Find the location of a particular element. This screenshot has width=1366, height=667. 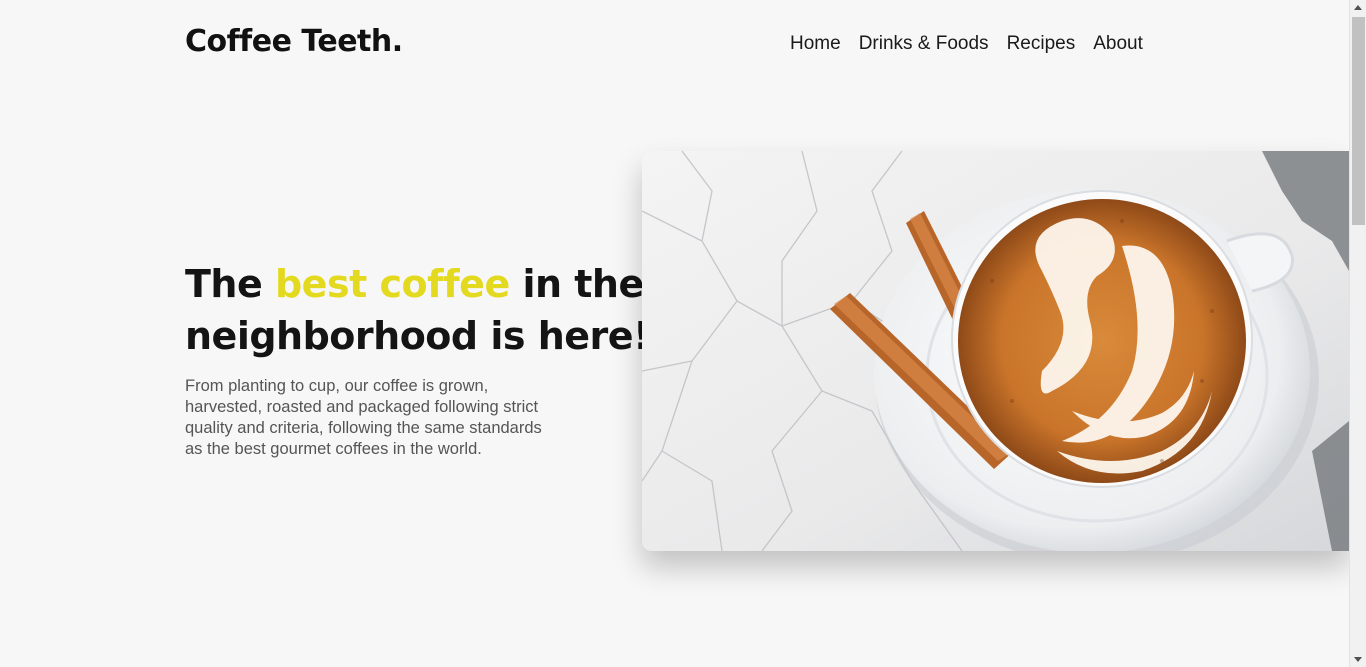

scroll-up-icon is located at coordinates (1358, 7).